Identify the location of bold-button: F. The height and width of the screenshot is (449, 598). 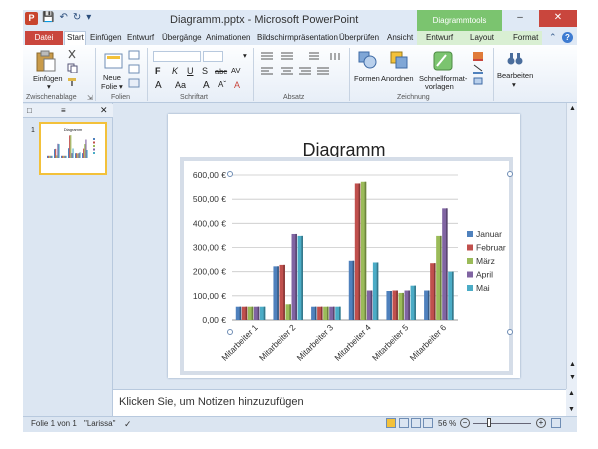
(158, 71).